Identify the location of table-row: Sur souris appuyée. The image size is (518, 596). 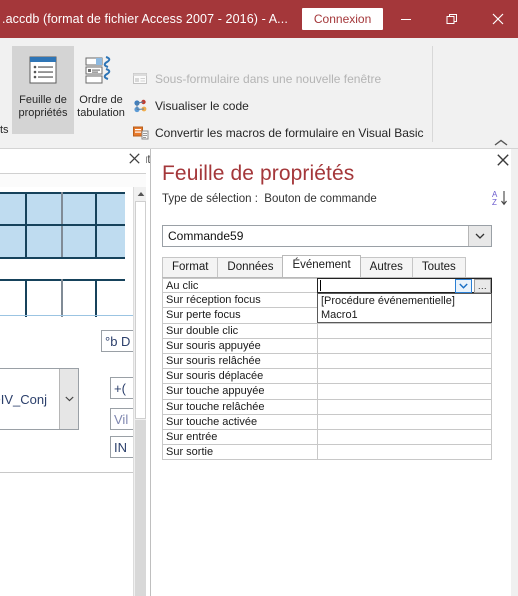
(327, 346).